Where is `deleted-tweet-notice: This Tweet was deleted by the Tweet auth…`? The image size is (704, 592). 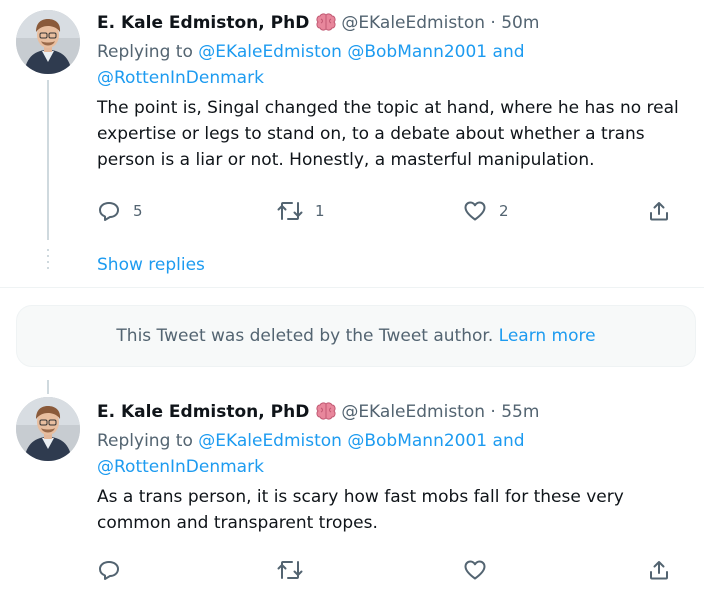 deleted-tweet-notice: This Tweet was deleted by the Tweet auth… is located at coordinates (356, 336).